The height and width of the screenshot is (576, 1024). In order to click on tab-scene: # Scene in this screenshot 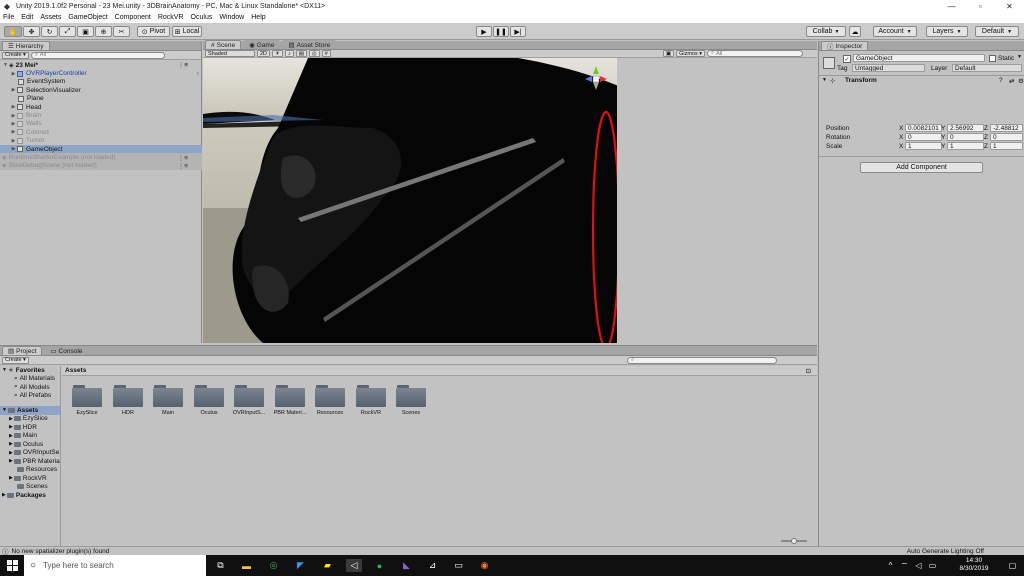, I will do `click(223, 44)`.